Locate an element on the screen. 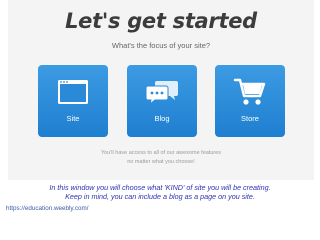 Image resolution: width=320 pixels, height=240 pixels. speech-bubbles-icon is located at coordinates (162, 92).